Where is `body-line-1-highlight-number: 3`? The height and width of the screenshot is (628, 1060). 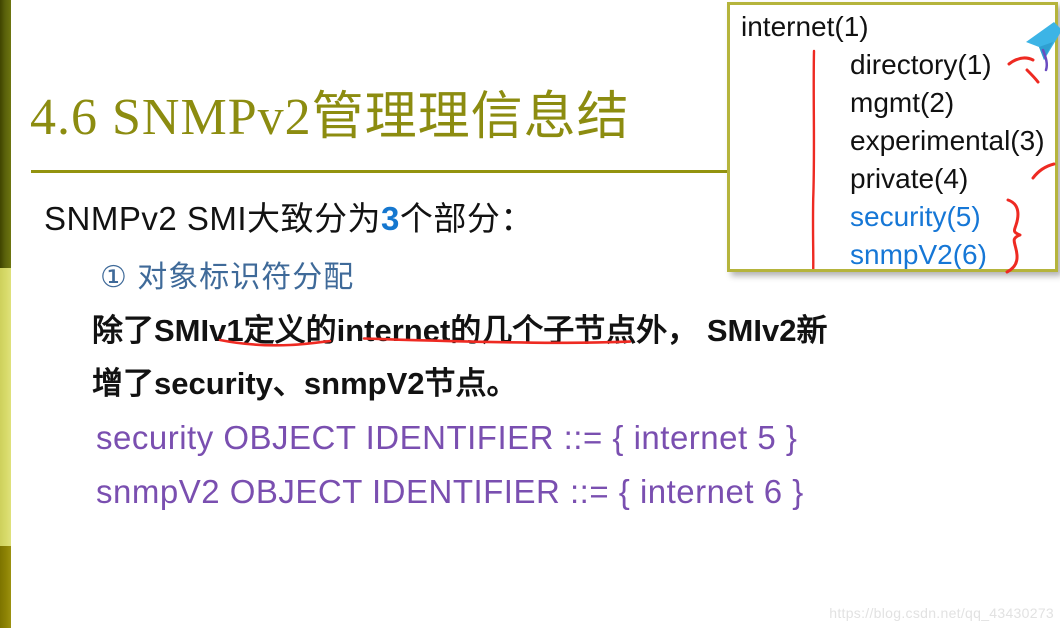
body-line-1-highlight-number: 3 is located at coordinates (390, 218).